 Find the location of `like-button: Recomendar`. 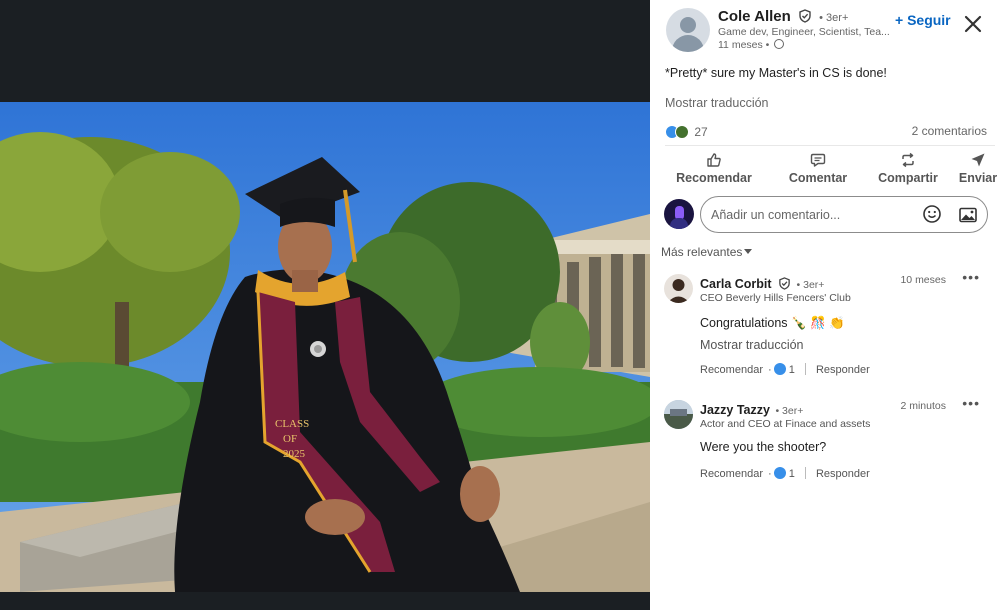

like-button: Recomendar is located at coordinates (714, 169).